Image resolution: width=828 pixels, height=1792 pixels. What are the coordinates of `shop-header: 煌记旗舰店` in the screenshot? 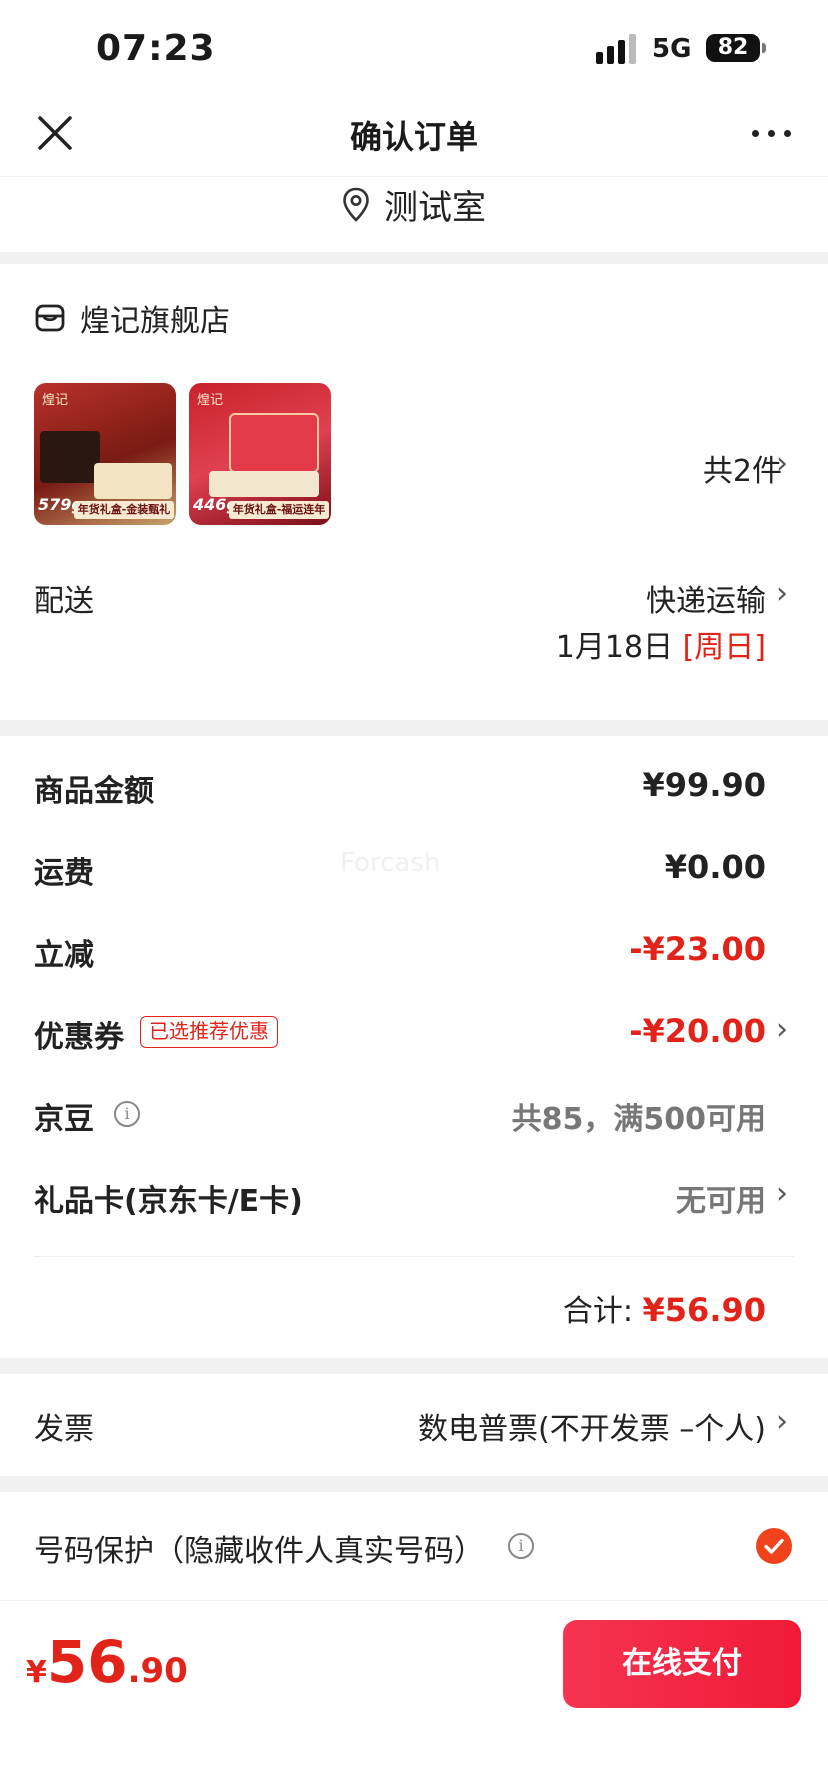 It's located at (132, 318).